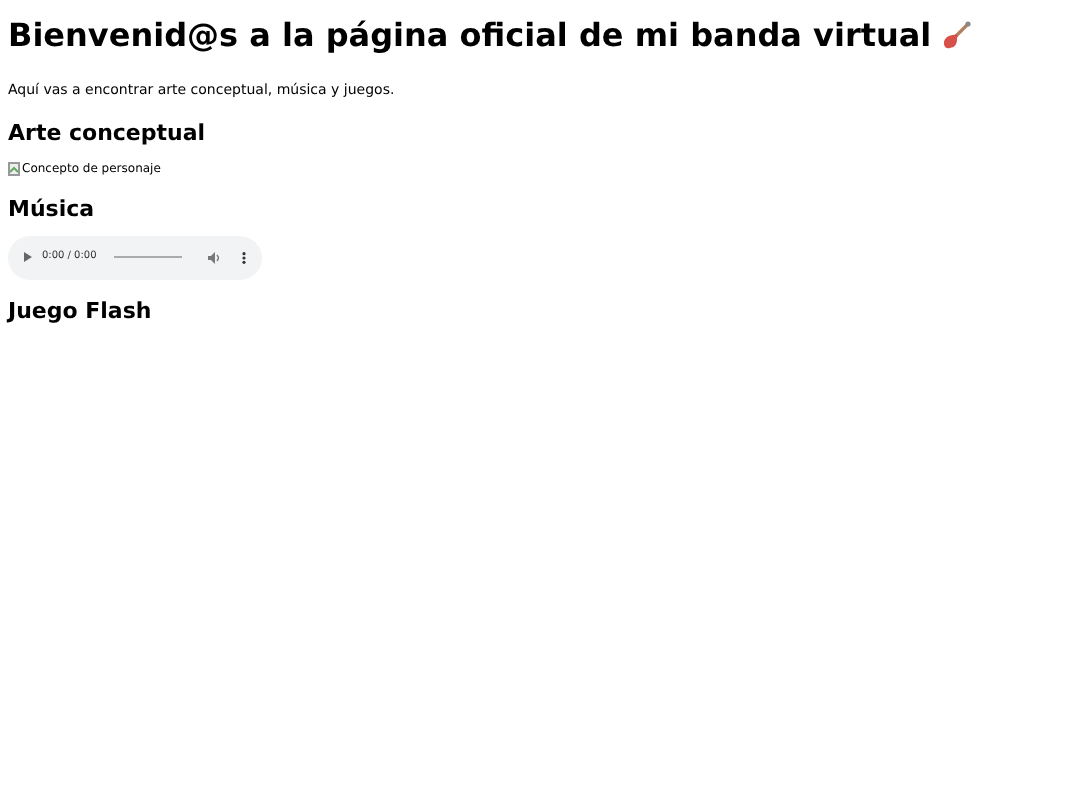  I want to click on section-heading: Música, so click(52, 209).